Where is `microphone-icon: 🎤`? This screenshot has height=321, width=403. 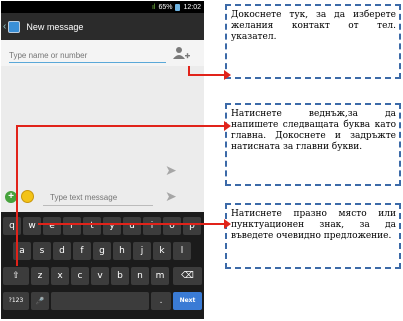
microphone-icon: 🎤 is located at coordinates (40, 301).